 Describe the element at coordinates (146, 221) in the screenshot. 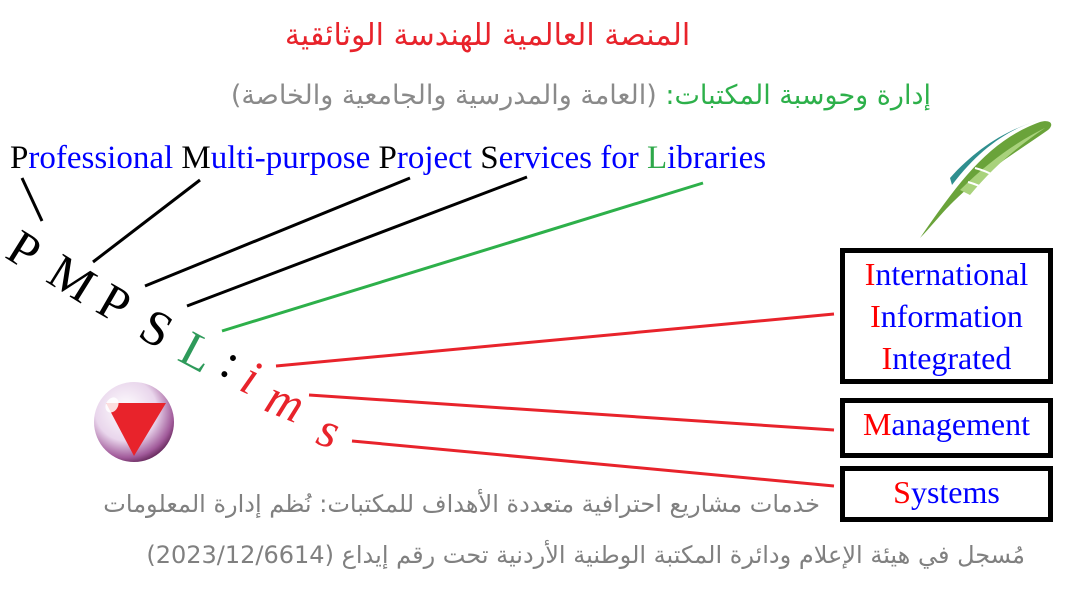

I see `connector-line-m` at that location.